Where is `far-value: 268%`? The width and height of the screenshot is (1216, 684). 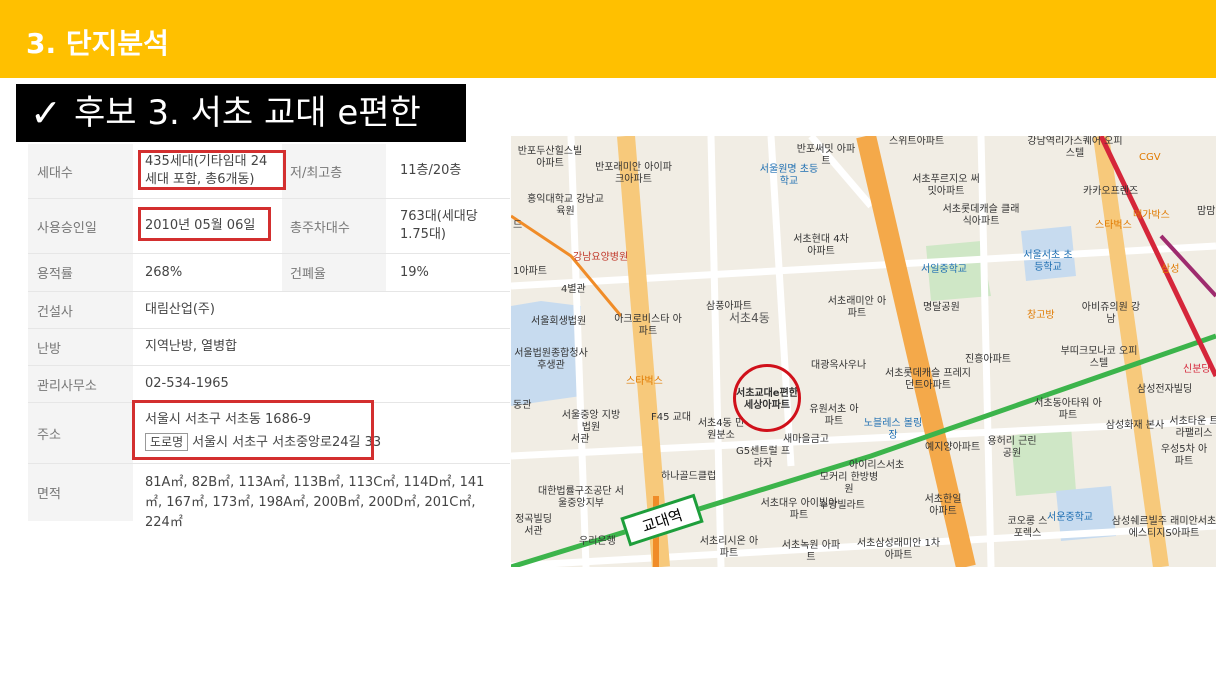 far-value: 268% is located at coordinates (164, 272).